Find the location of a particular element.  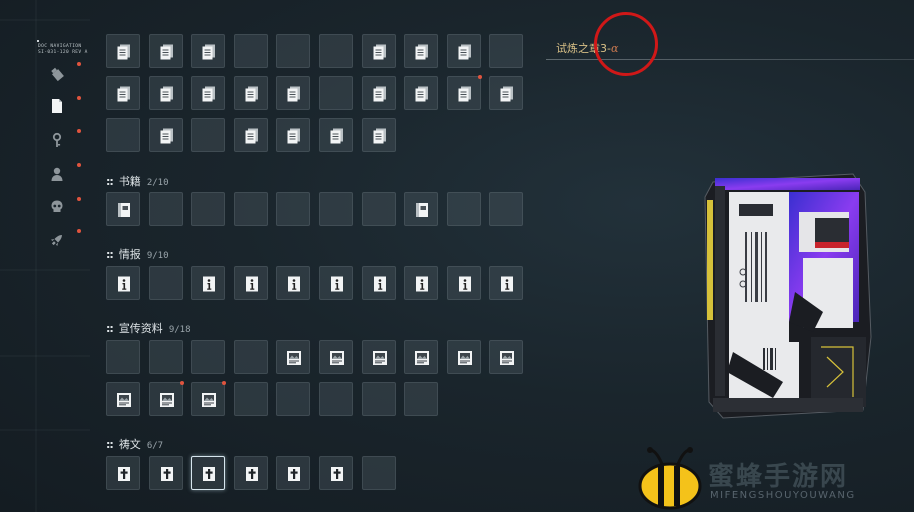

red-circle-annotation is located at coordinates (626, 44).